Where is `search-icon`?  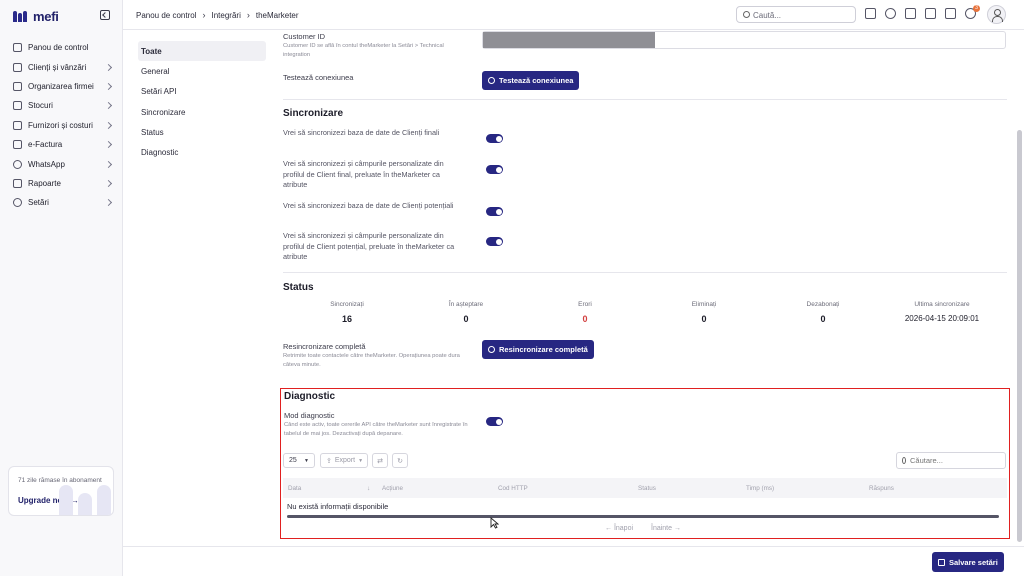
search-icon is located at coordinates (746, 14).